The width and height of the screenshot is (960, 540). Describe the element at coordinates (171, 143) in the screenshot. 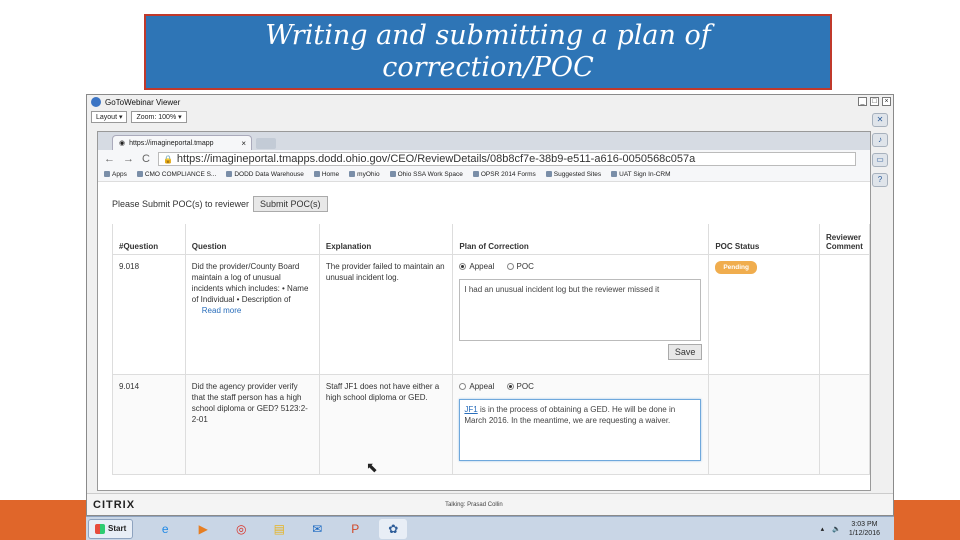

I see `tab-title: https://imagineportal.tmapp` at that location.